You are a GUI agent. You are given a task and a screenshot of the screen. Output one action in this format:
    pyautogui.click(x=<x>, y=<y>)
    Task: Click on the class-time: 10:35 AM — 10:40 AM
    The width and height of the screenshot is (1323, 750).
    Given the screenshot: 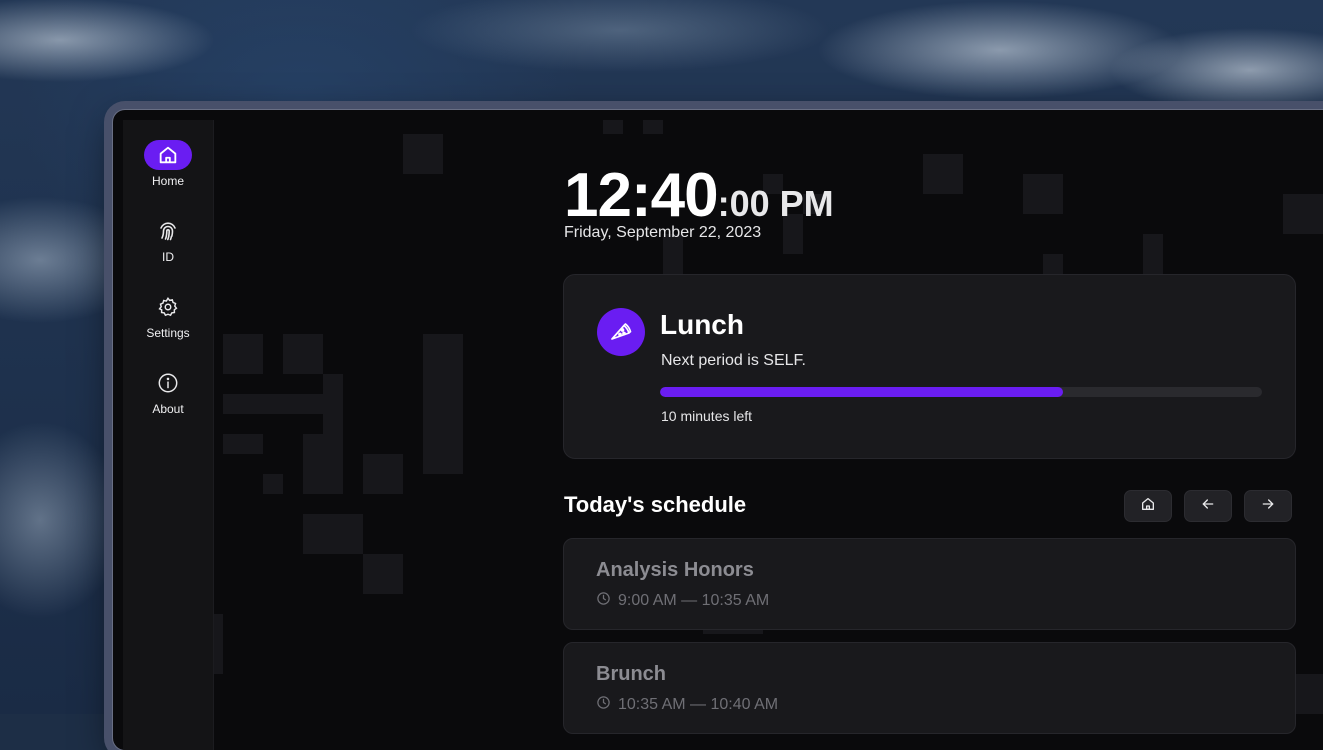 What is the action you would take?
    pyautogui.click(x=687, y=705)
    